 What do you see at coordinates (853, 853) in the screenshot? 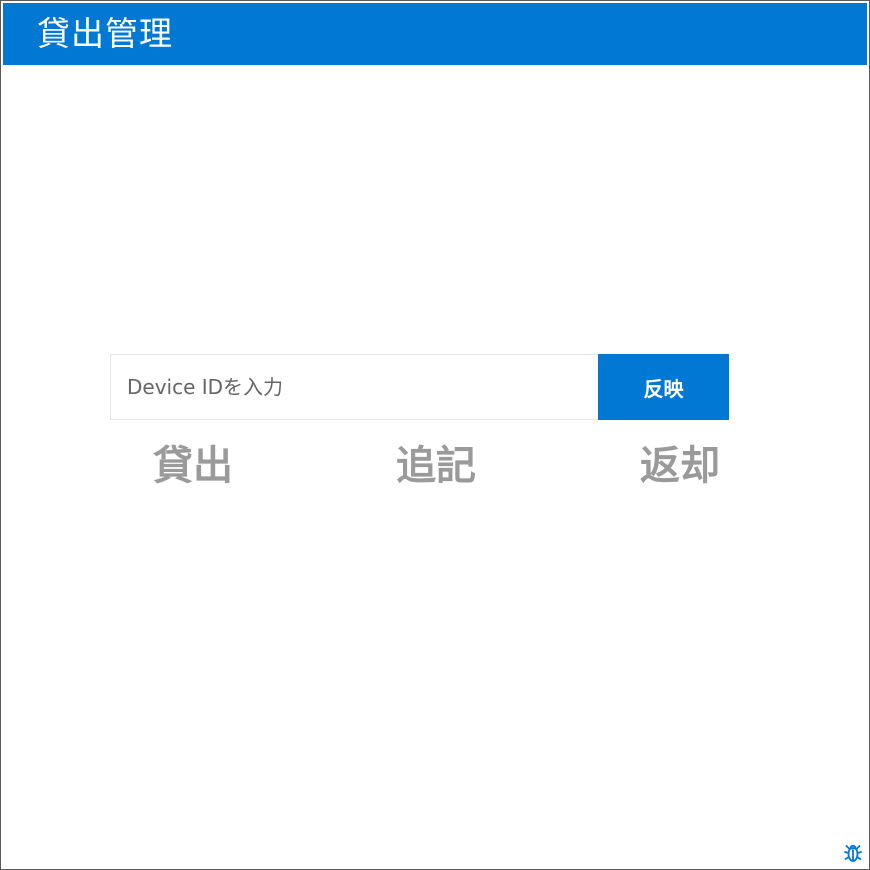
I see `bug-icon` at bounding box center [853, 853].